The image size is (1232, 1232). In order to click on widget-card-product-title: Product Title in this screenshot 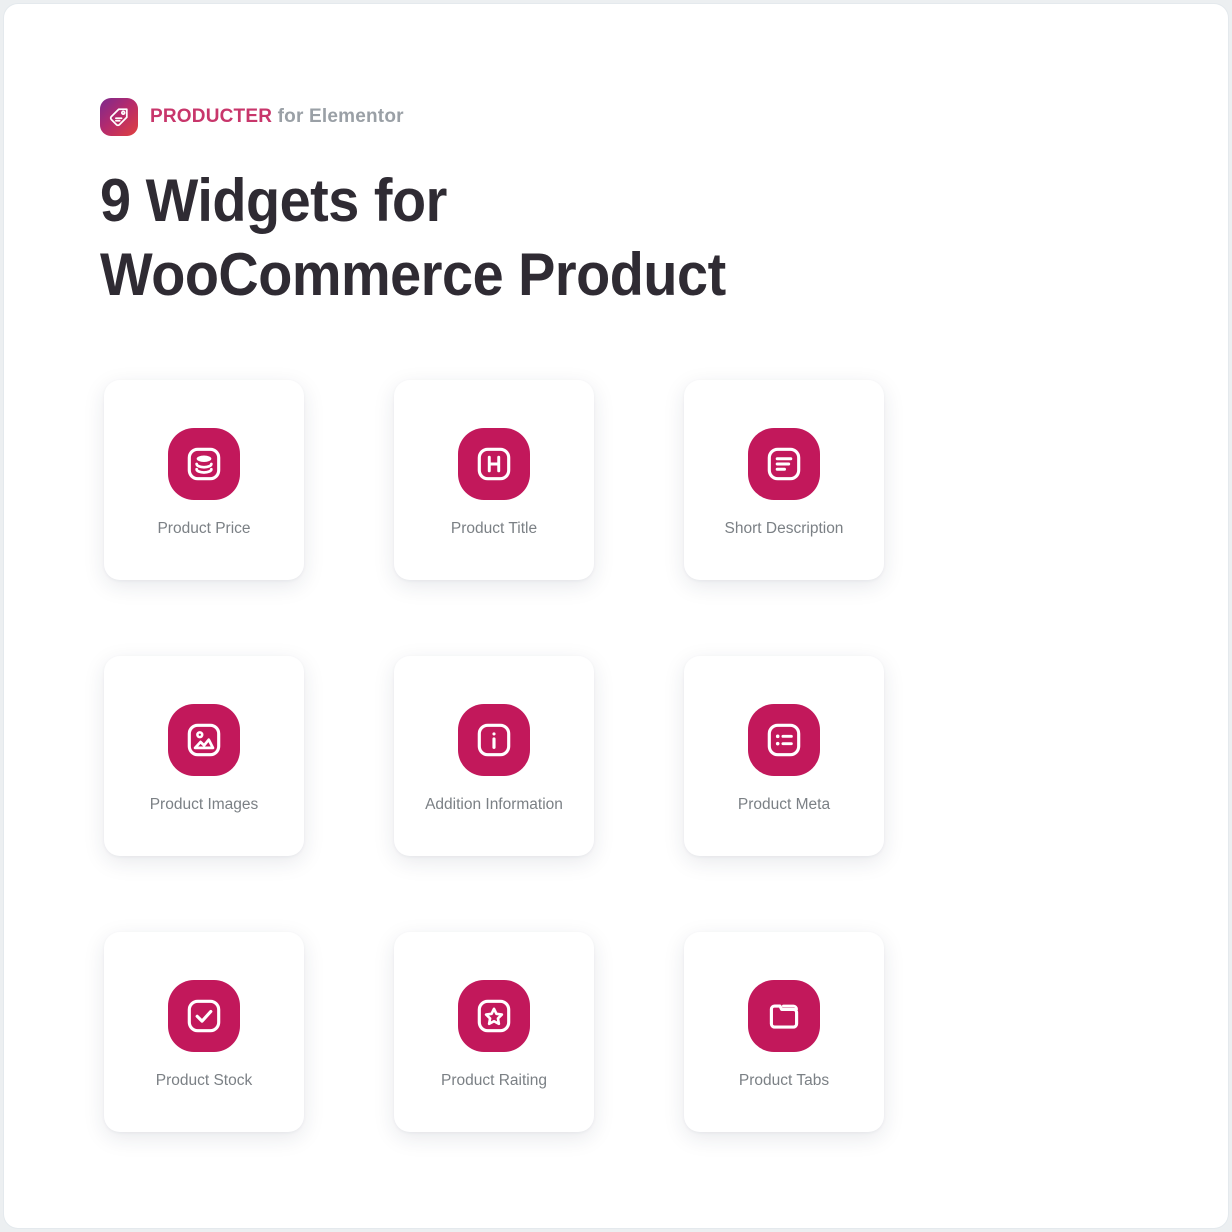, I will do `click(494, 480)`.